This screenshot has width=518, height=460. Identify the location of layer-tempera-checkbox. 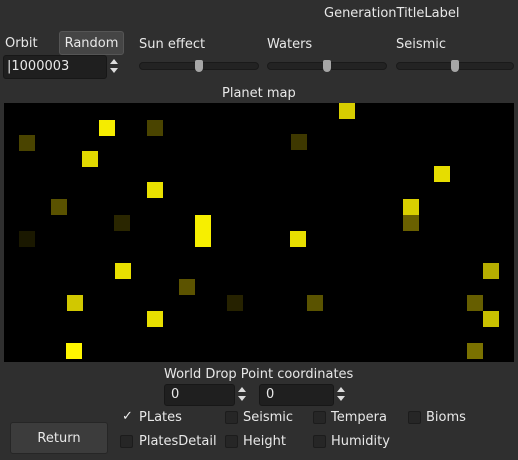
(319, 417).